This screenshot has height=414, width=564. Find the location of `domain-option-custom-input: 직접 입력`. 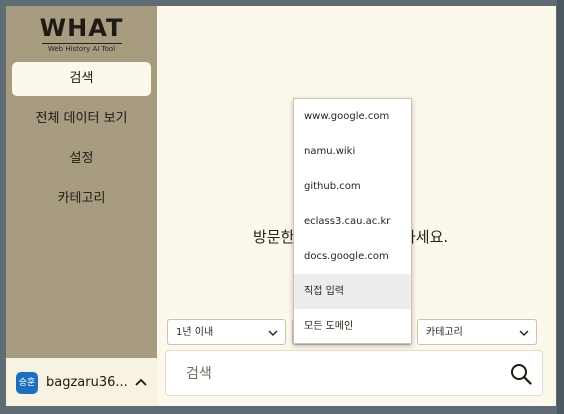

domain-option-custom-input: 직접 입력 is located at coordinates (352, 291).